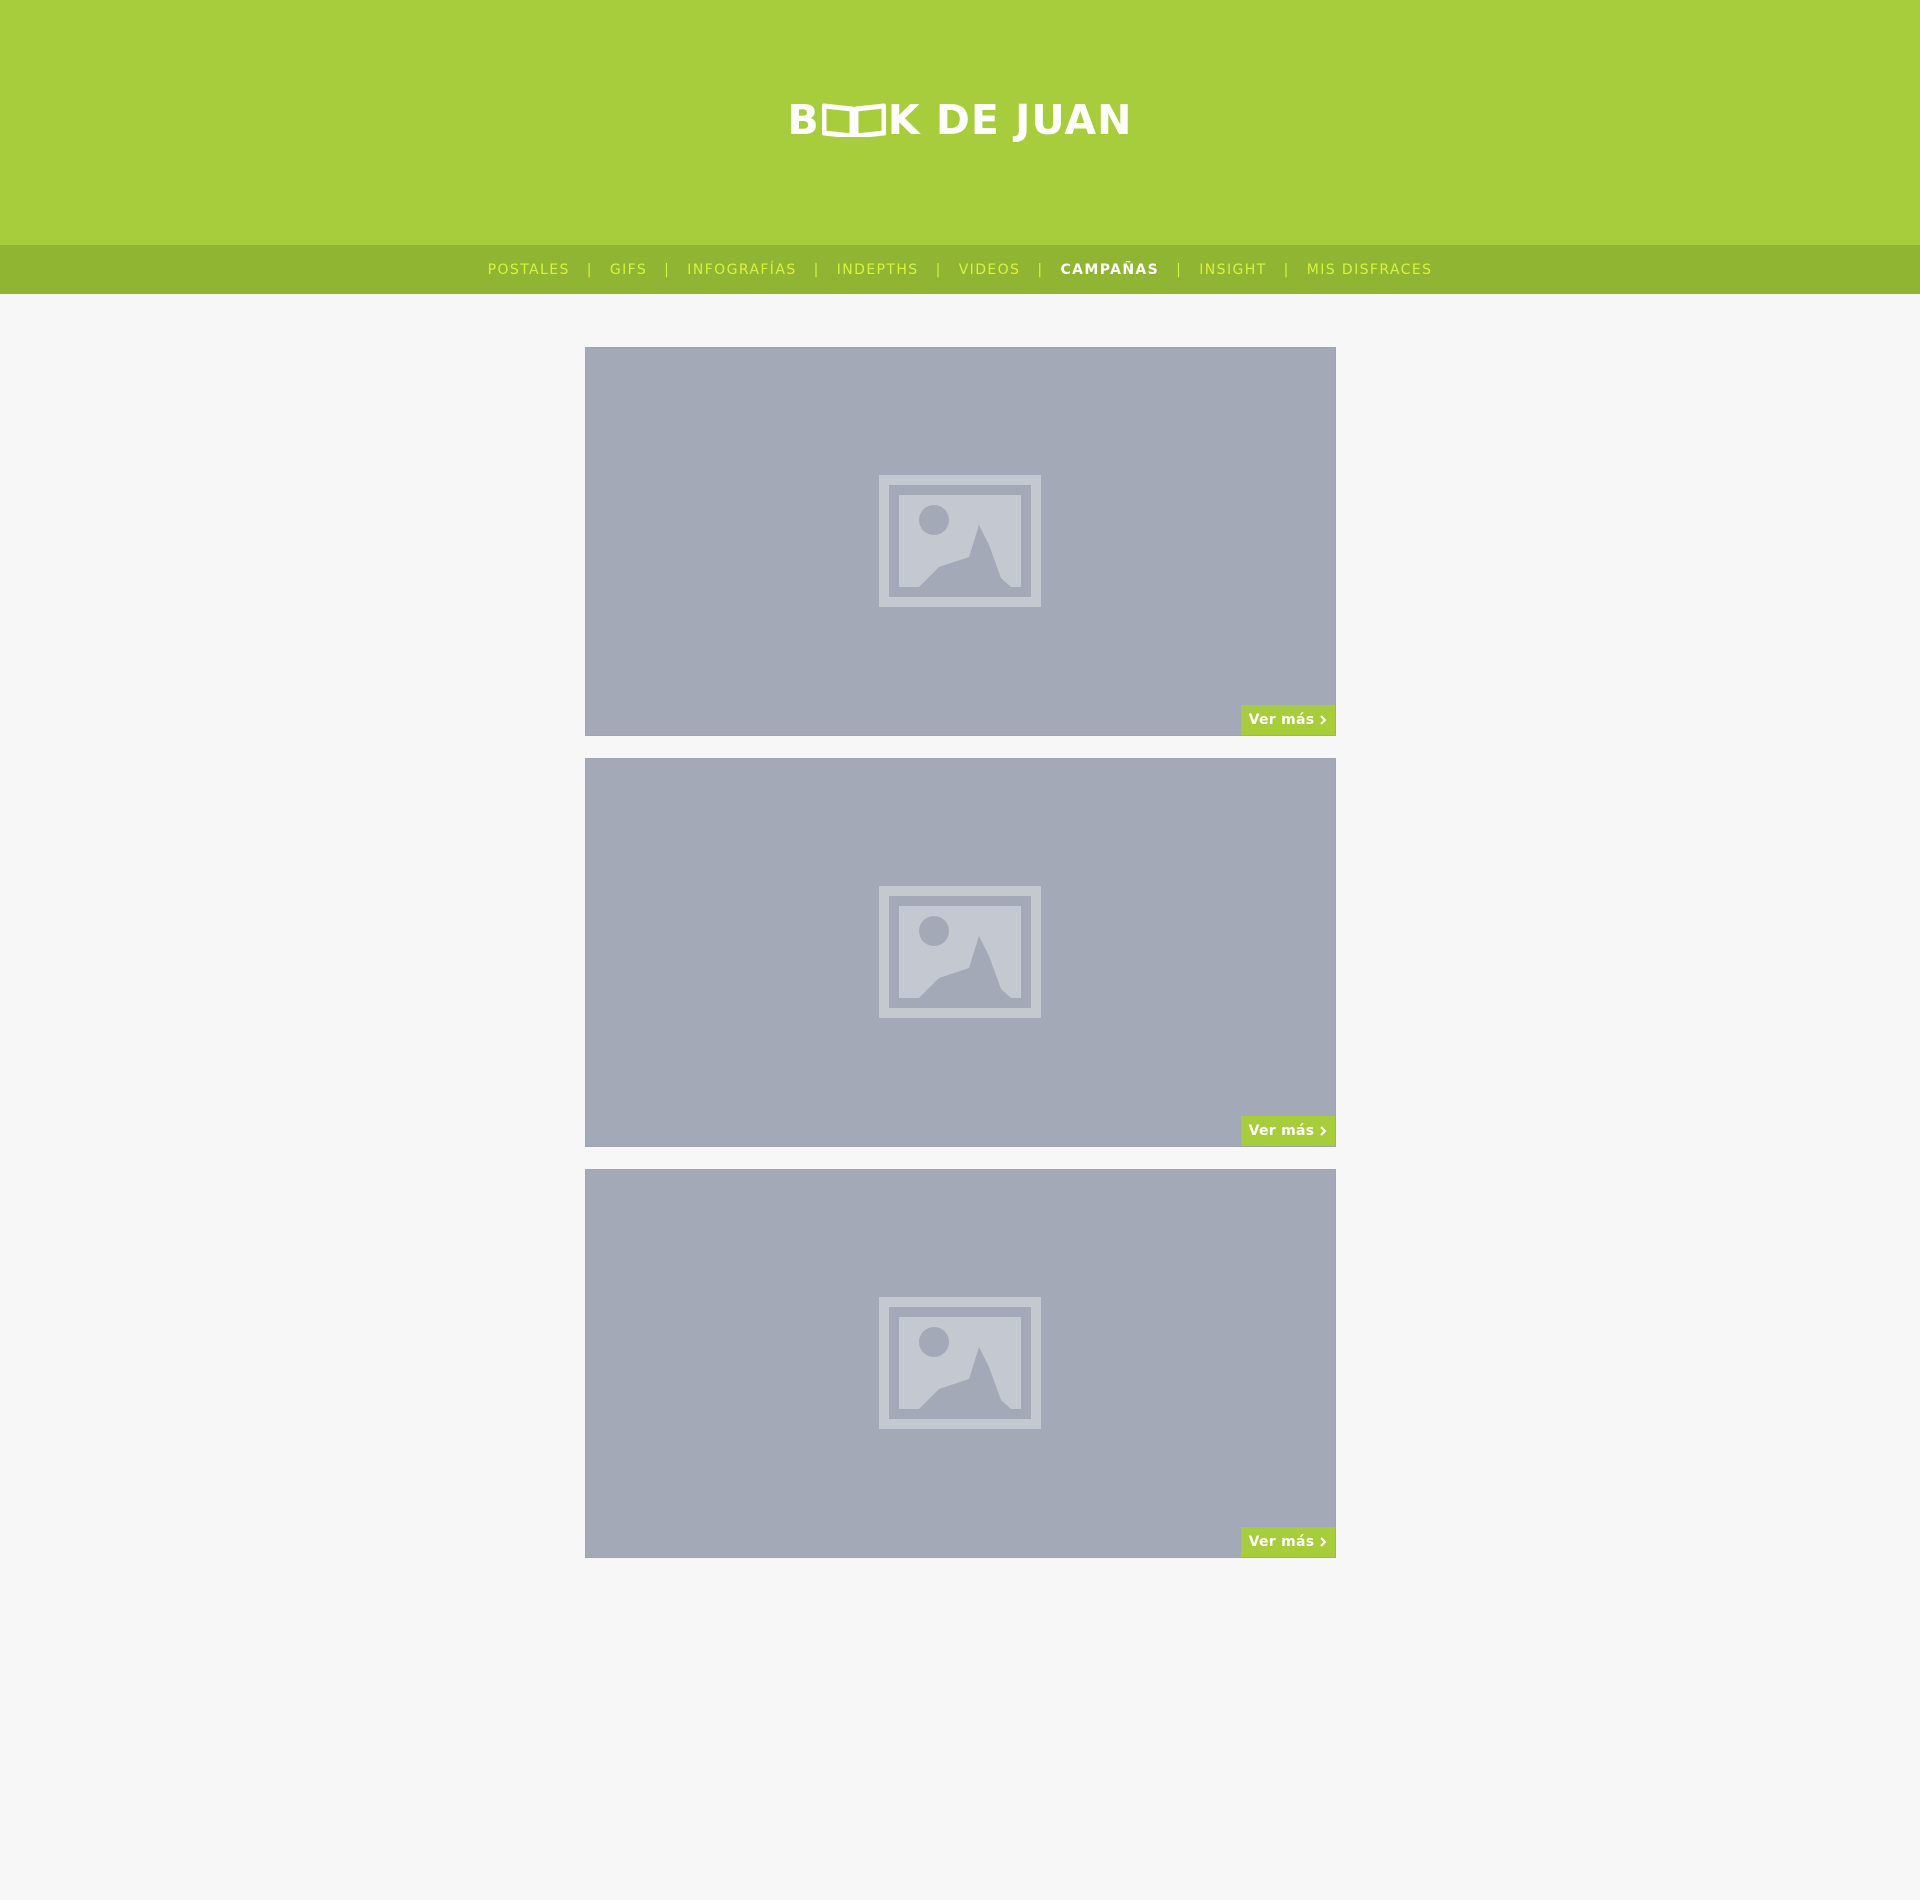 Image resolution: width=1920 pixels, height=1900 pixels. Describe the element at coordinates (1232, 270) in the screenshot. I see `nav-item-insight: INSIGHT` at that location.